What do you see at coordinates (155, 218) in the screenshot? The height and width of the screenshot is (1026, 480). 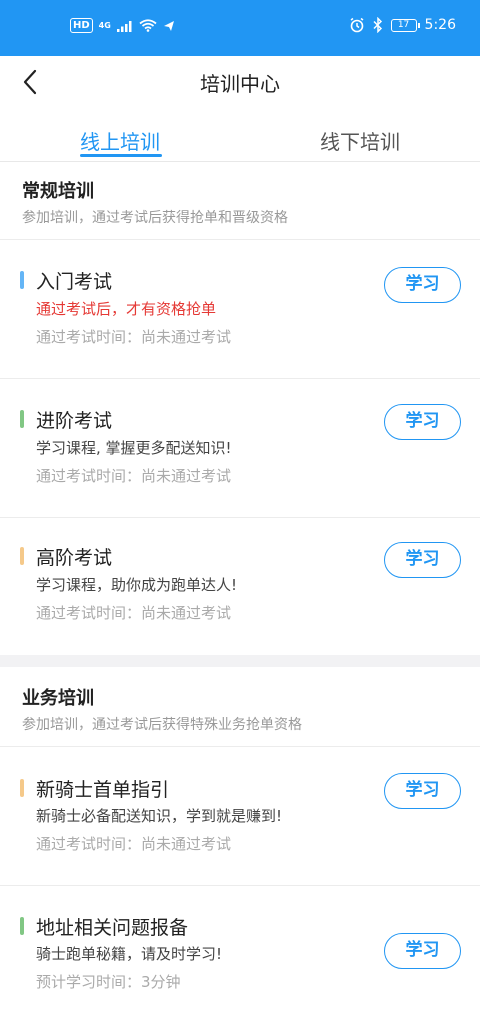 I see `section-subtitle: 参加培训，通过考试后获得抢单和晋级资格` at bounding box center [155, 218].